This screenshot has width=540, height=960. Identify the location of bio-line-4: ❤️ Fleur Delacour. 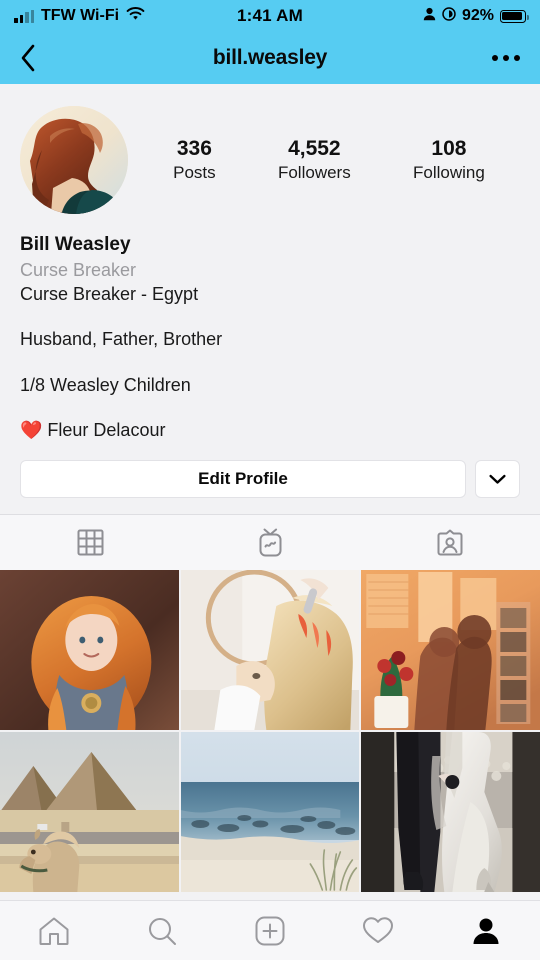
(93, 429).